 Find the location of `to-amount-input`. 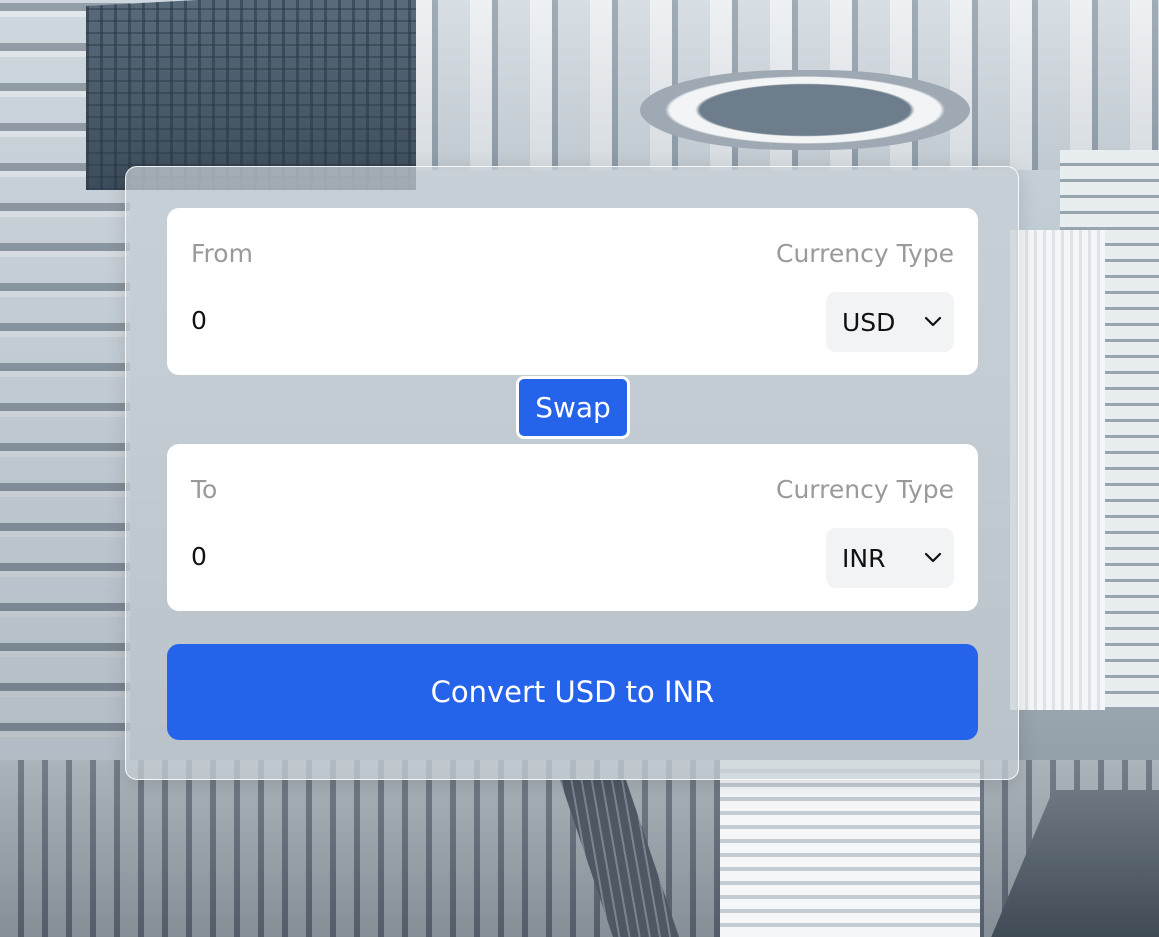

to-amount-input is located at coordinates (461, 556).